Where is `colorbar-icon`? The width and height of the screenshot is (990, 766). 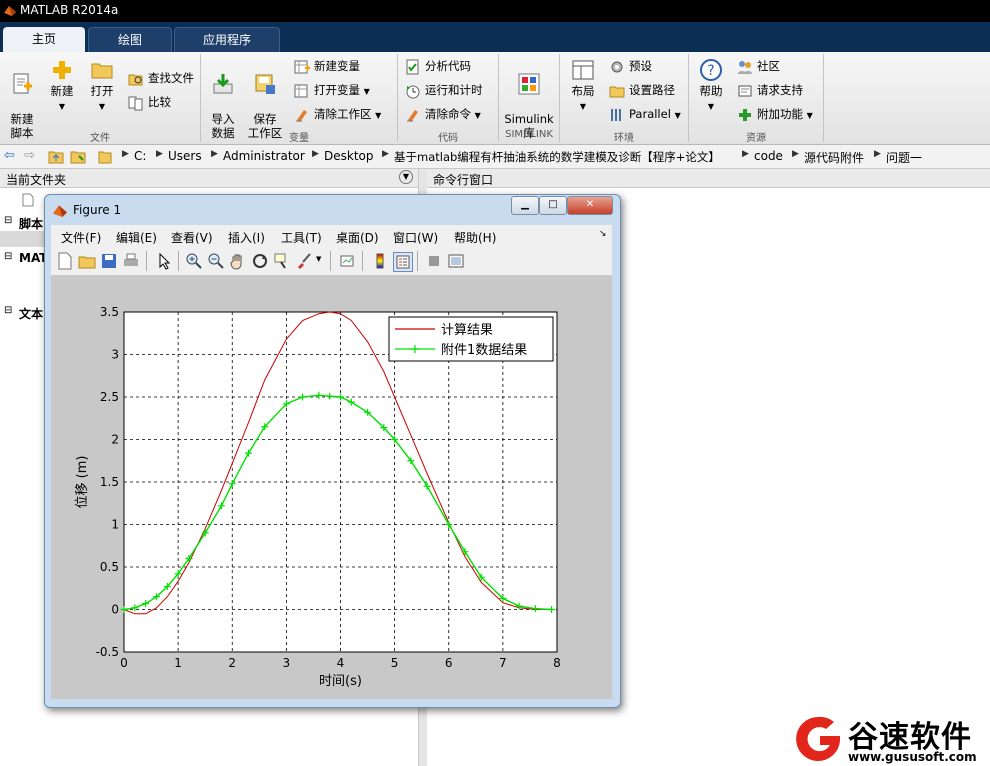 colorbar-icon is located at coordinates (380, 261).